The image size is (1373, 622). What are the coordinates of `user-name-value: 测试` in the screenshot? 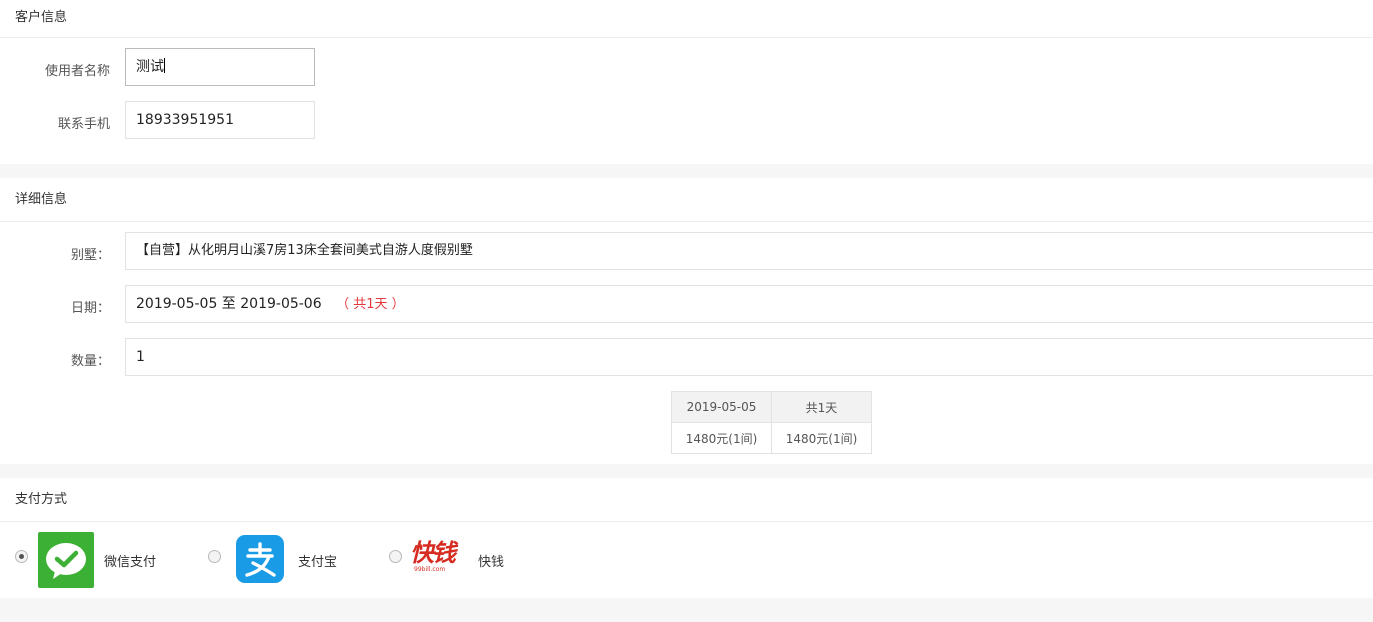 It's located at (150, 67).